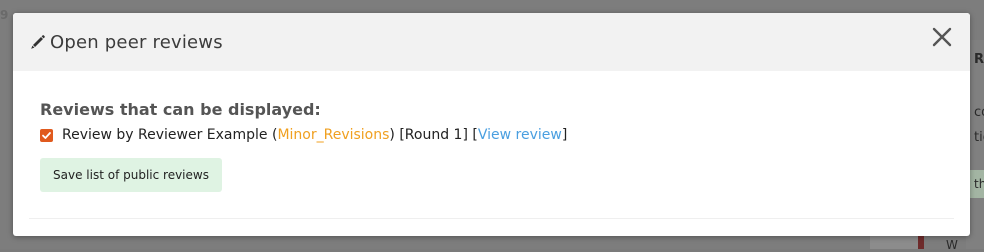 This screenshot has height=252, width=984. I want to click on review-label-suffix: ], so click(564, 135).